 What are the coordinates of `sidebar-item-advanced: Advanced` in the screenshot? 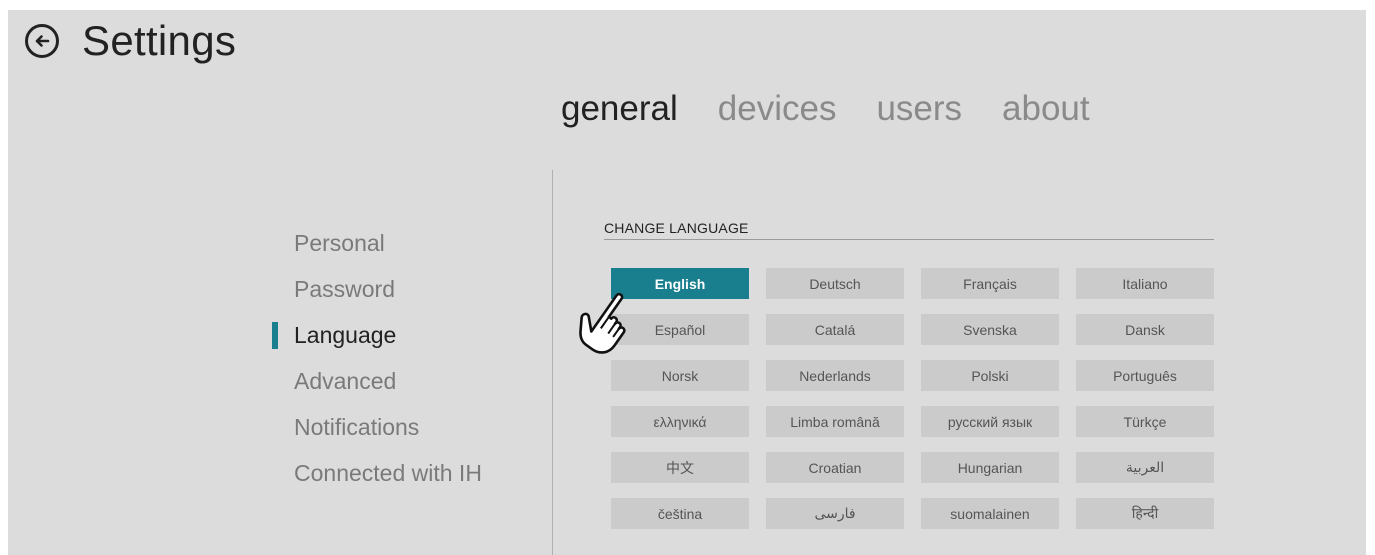 It's located at (402, 381).